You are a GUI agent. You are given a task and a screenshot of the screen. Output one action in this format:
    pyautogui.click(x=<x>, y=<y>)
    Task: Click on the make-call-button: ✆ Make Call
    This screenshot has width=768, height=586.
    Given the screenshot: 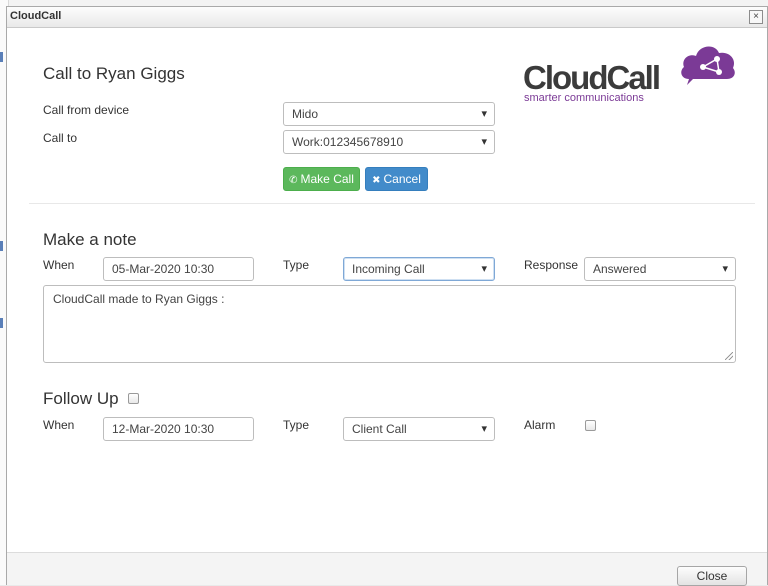 What is the action you would take?
    pyautogui.click(x=321, y=179)
    